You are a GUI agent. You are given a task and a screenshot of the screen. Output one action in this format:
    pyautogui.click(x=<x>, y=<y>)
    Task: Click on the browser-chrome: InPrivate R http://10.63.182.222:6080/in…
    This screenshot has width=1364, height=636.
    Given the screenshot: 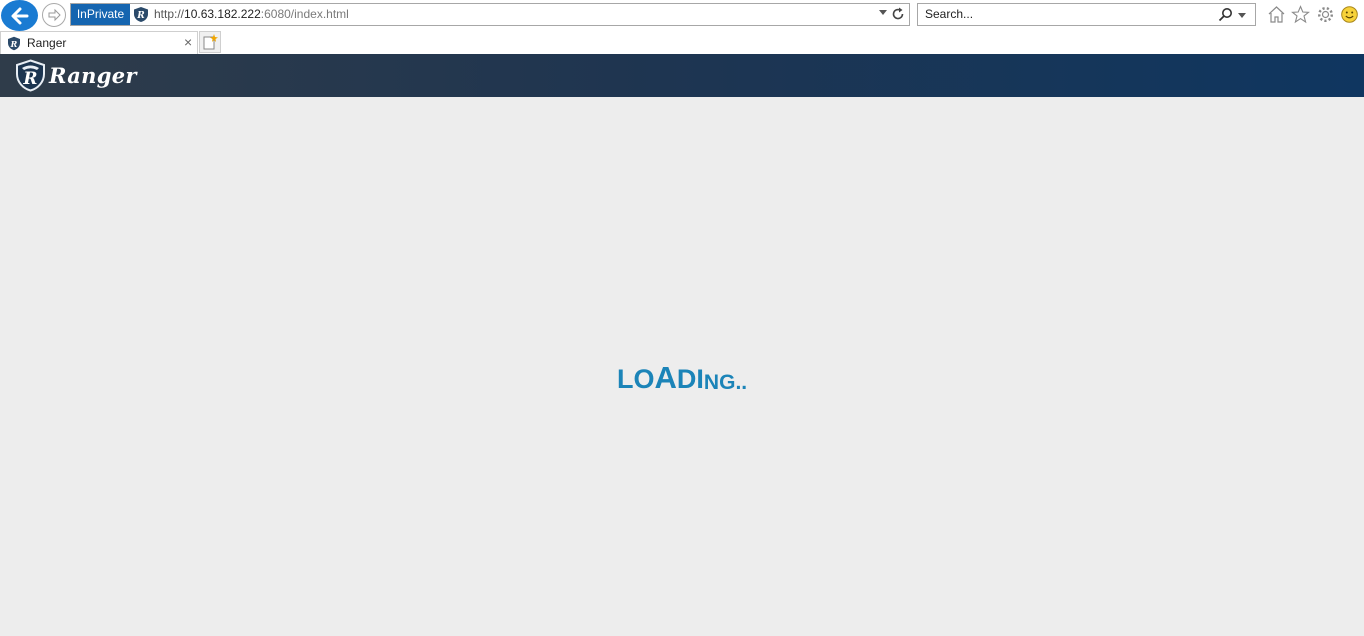 What is the action you would take?
    pyautogui.click(x=682, y=27)
    